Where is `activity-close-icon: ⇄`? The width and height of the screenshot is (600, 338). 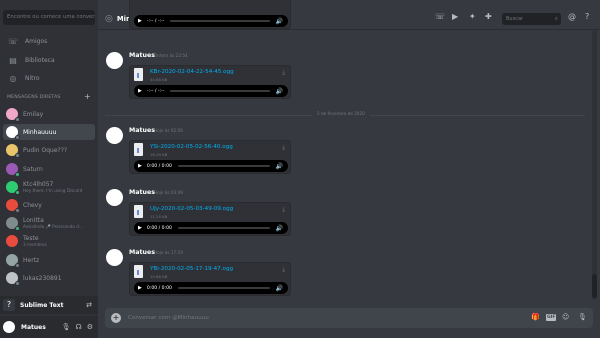
activity-close-icon: ⇄ is located at coordinates (89, 305).